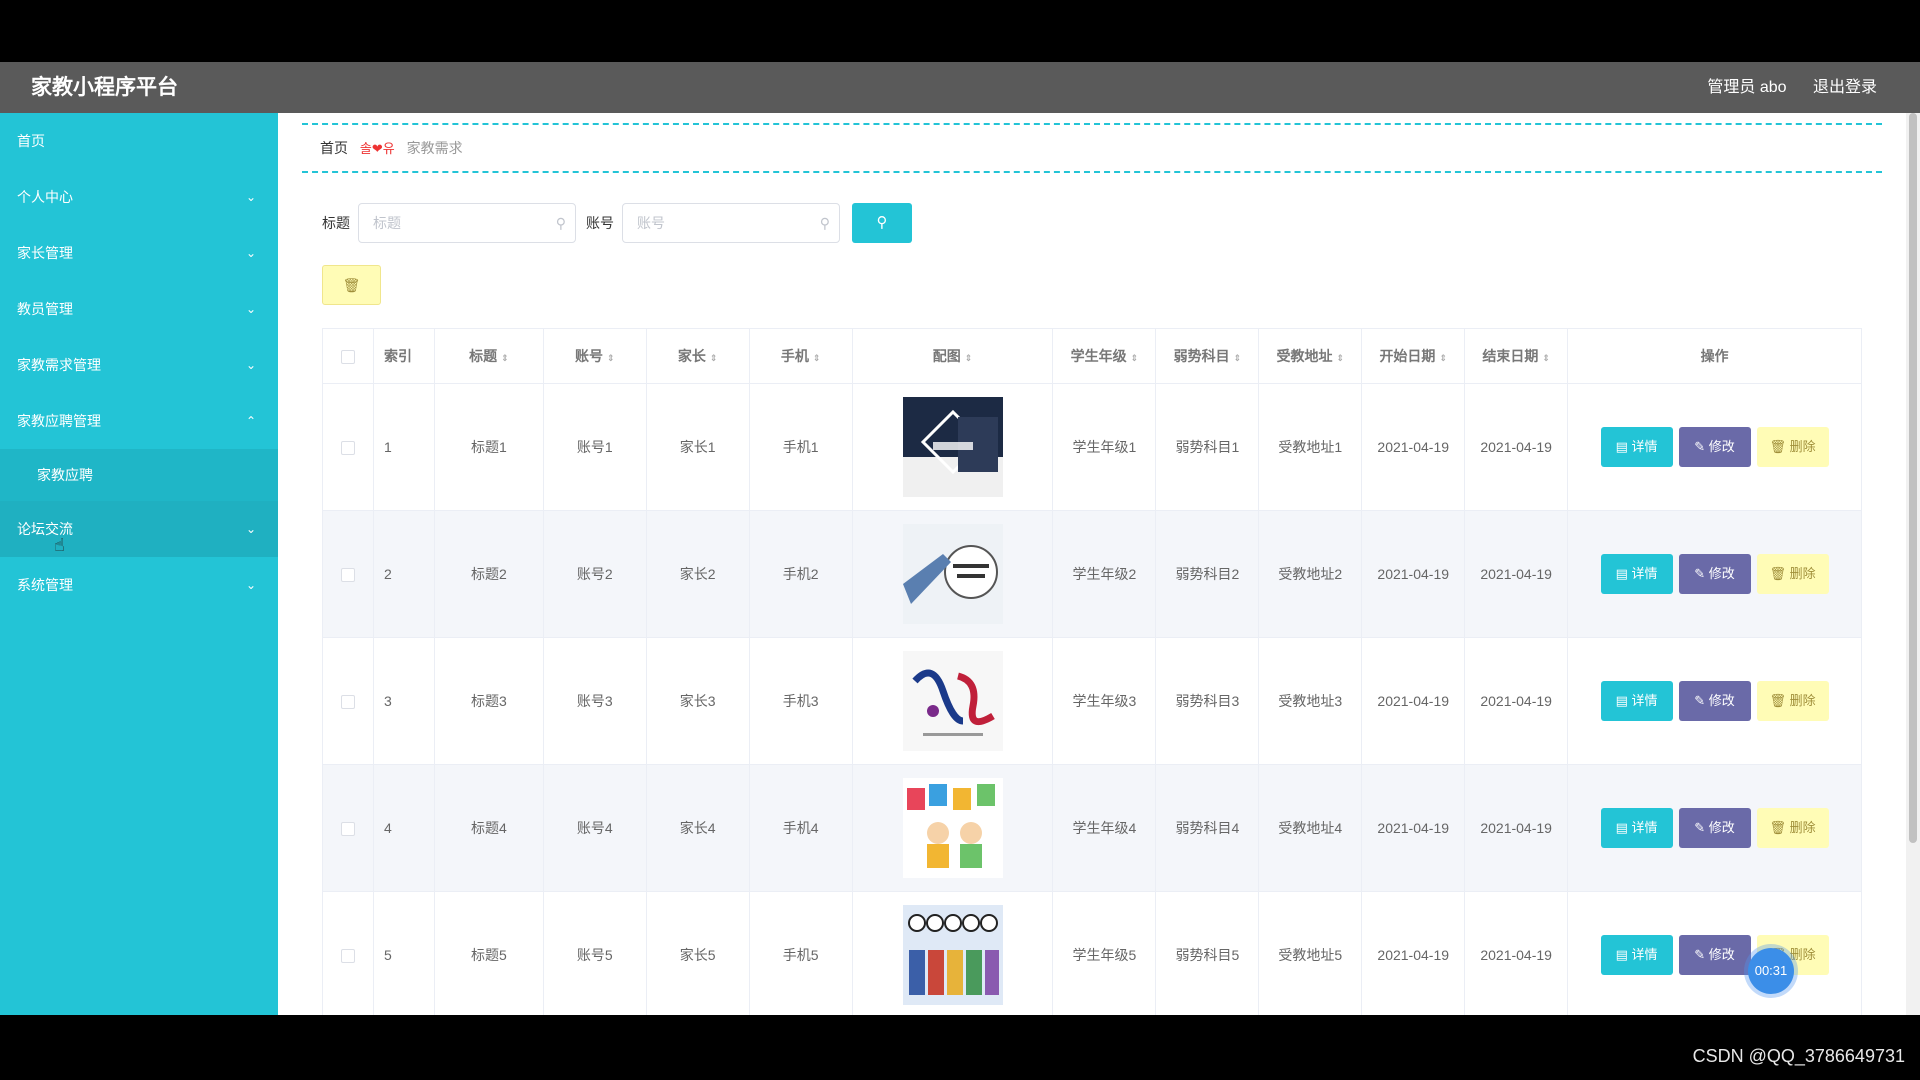 This screenshot has height=1080, width=1920. I want to click on trash-icon: 🗑, so click(351, 285).